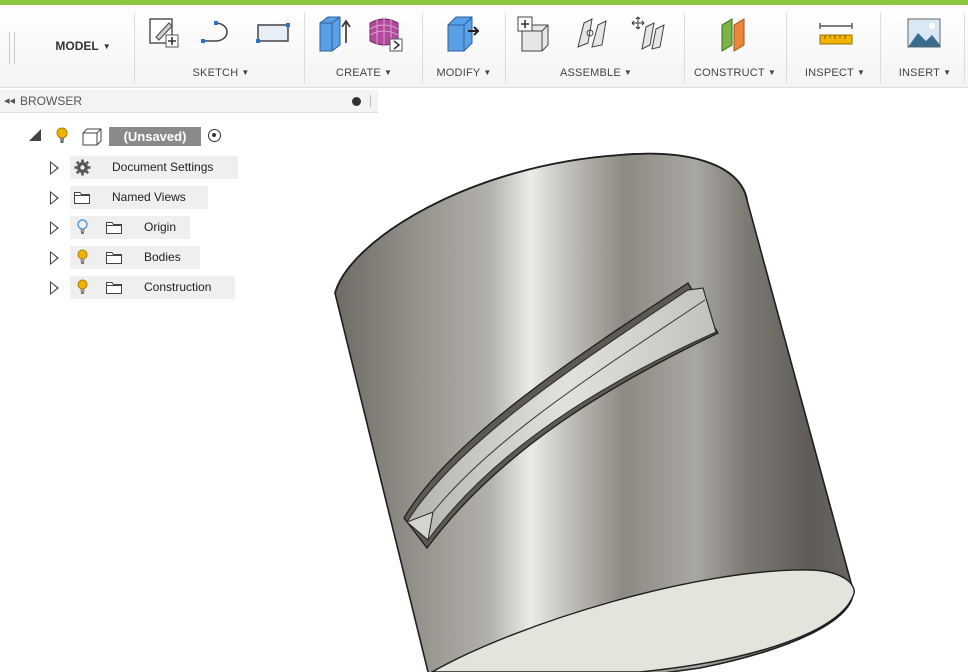 The width and height of the screenshot is (968, 672). I want to click on panel-grip, so click(370, 101).